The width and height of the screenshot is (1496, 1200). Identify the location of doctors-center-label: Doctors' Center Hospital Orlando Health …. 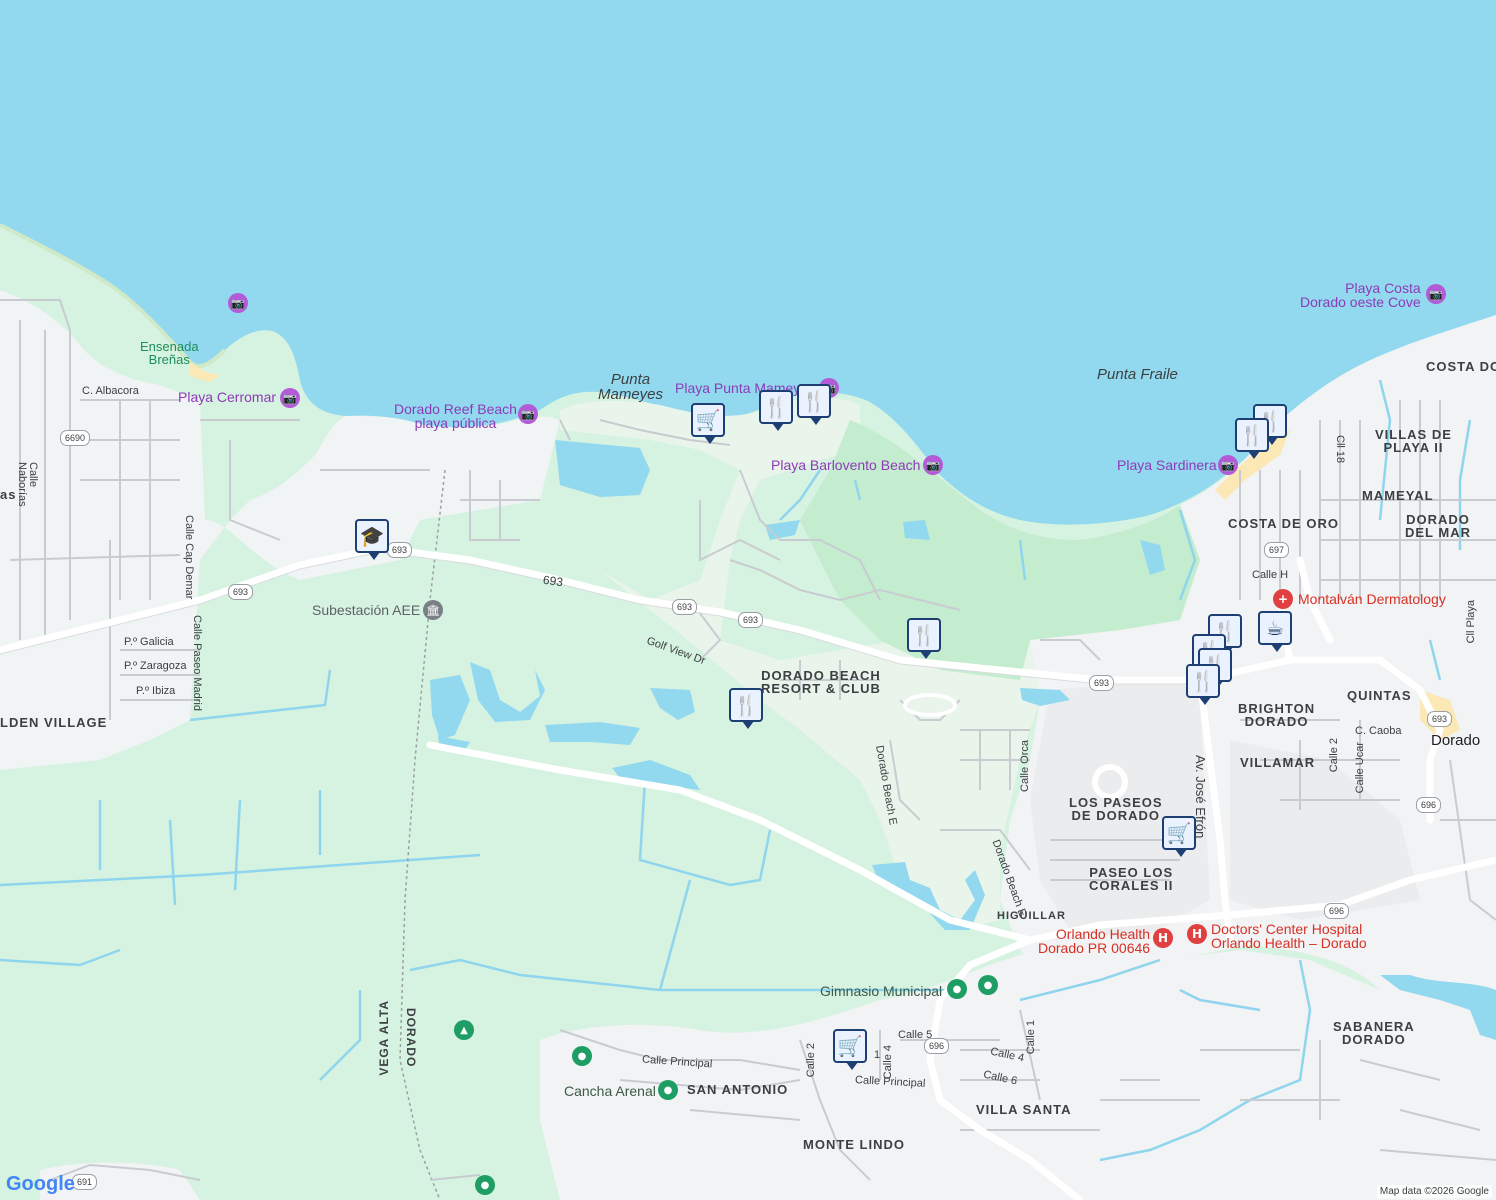
(1289, 936).